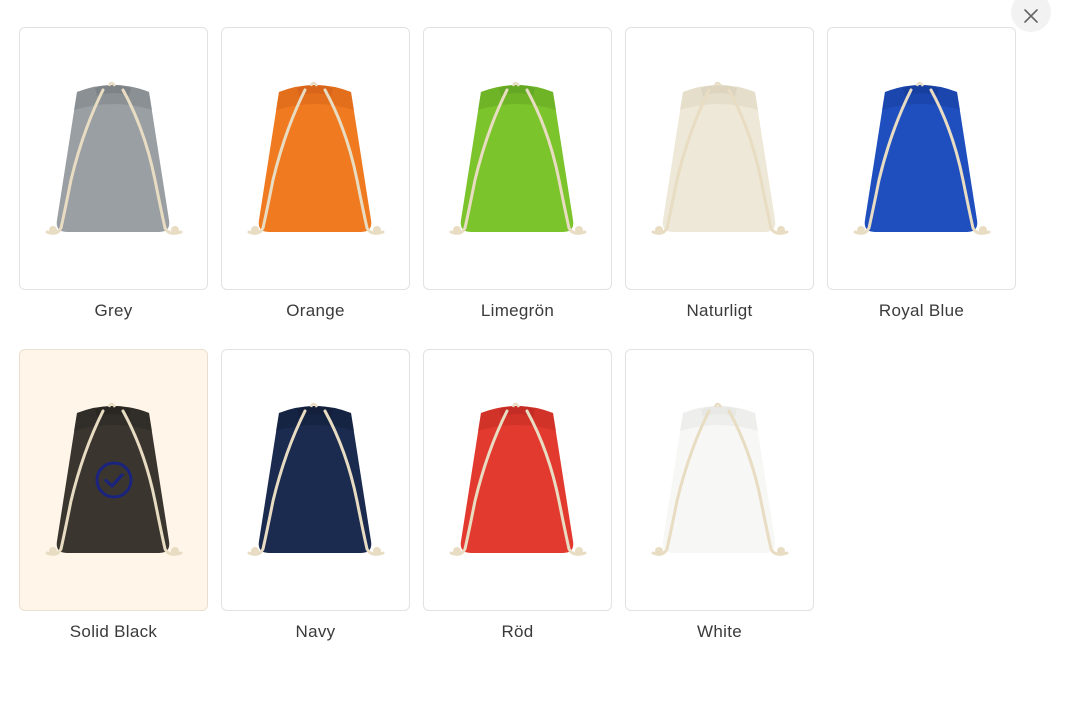 The width and height of the screenshot is (1075, 706). I want to click on swatch-card-navy: Navy, so click(315, 496).